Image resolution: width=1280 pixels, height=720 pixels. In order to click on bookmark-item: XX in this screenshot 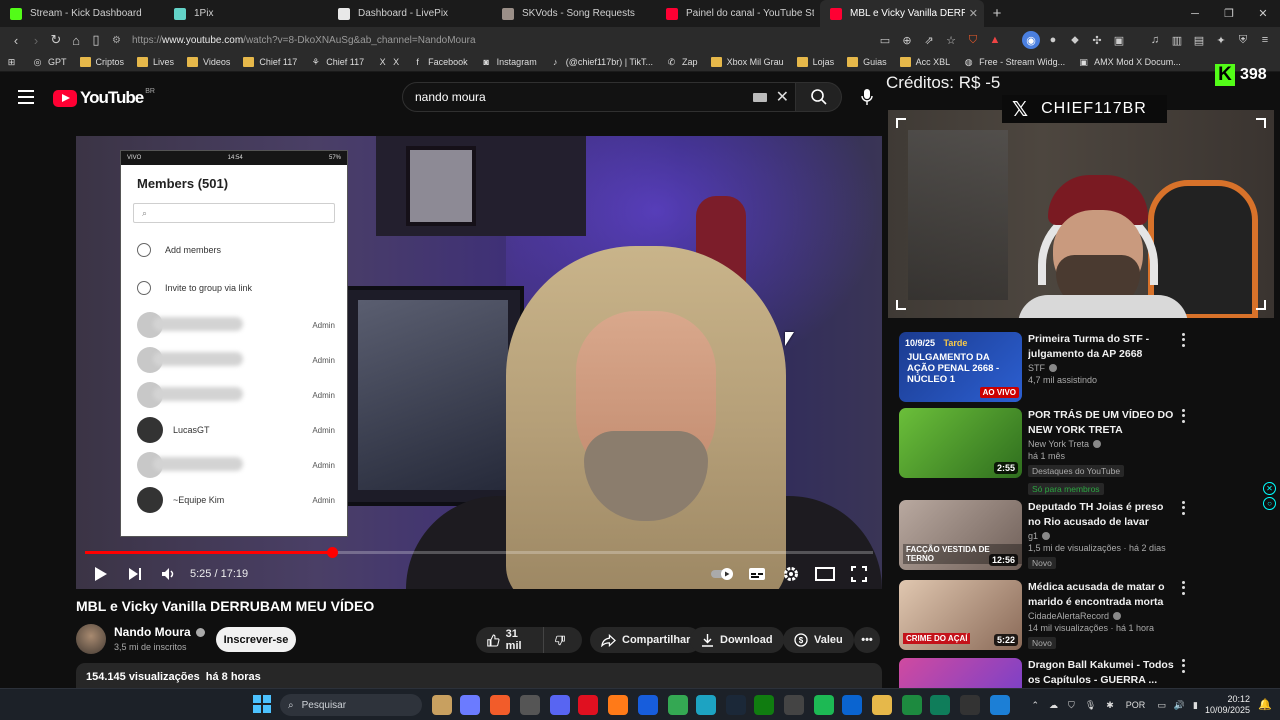, I will do `click(388, 62)`.